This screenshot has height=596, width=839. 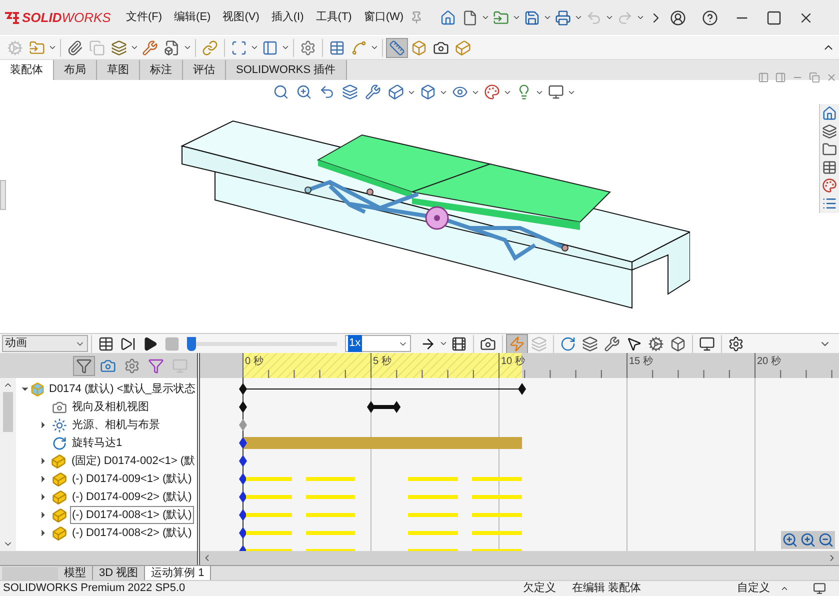 I want to click on study-type-dropdown: 动画, so click(x=45, y=343).